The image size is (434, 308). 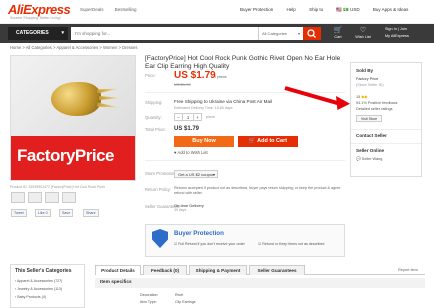 What do you see at coordinates (179, 117) in the screenshot?
I see `quantity-decrease: −` at bounding box center [179, 117].